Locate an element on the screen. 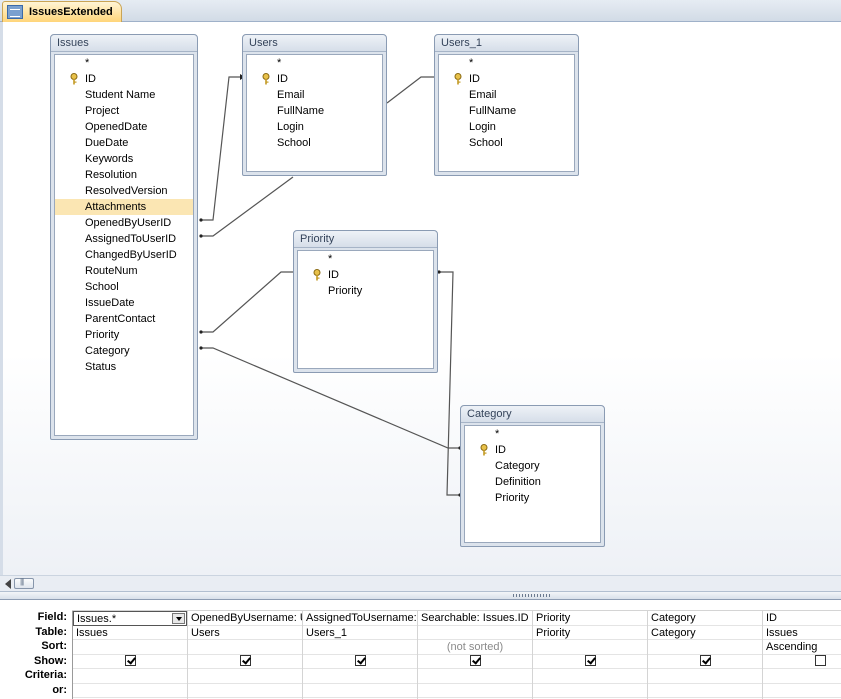 The image size is (841, 699). table-users-1-title: Users_1 is located at coordinates (506, 43).